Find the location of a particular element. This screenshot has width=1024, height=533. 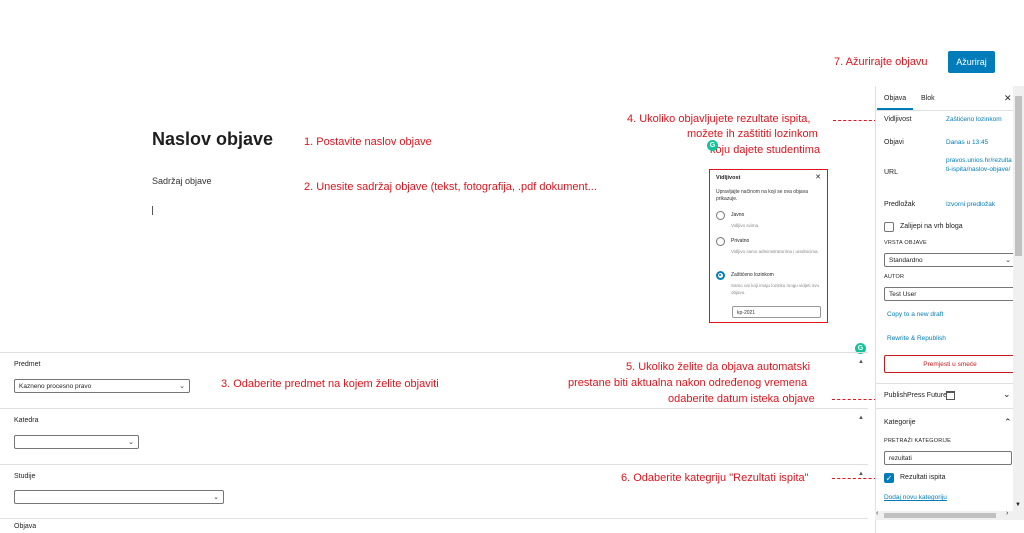

move-to-trash-button: Premjesti u smeće is located at coordinates (950, 364).